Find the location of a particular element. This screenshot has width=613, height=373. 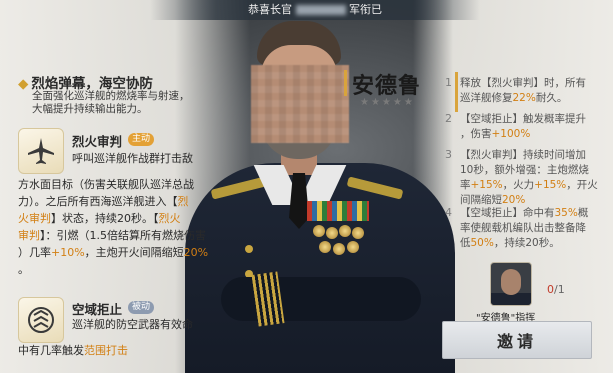

skill-2-line1: 巡洋舰的防空武器有效命 is located at coordinates (132, 324).